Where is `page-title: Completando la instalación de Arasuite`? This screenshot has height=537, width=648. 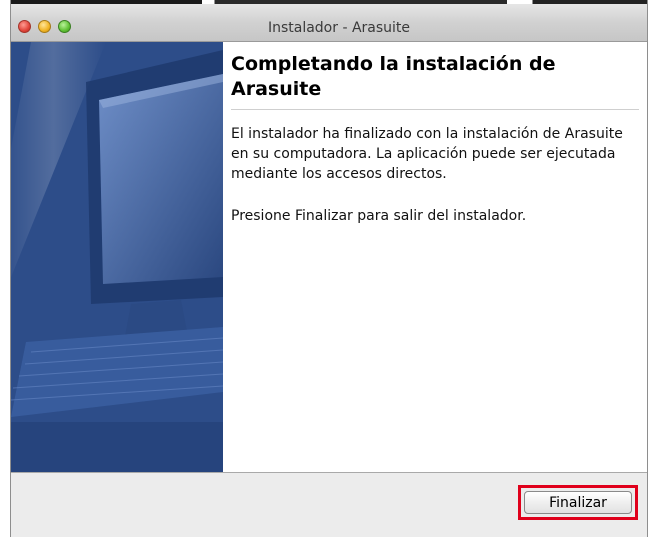
page-title: Completando la instalación de Arasuite is located at coordinates (393, 76).